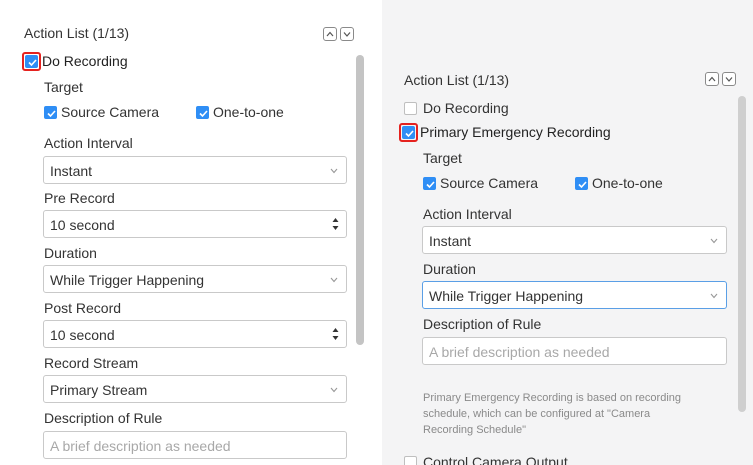 This screenshot has height=465, width=753. I want to click on post-record-value: 10 second, so click(82, 335).